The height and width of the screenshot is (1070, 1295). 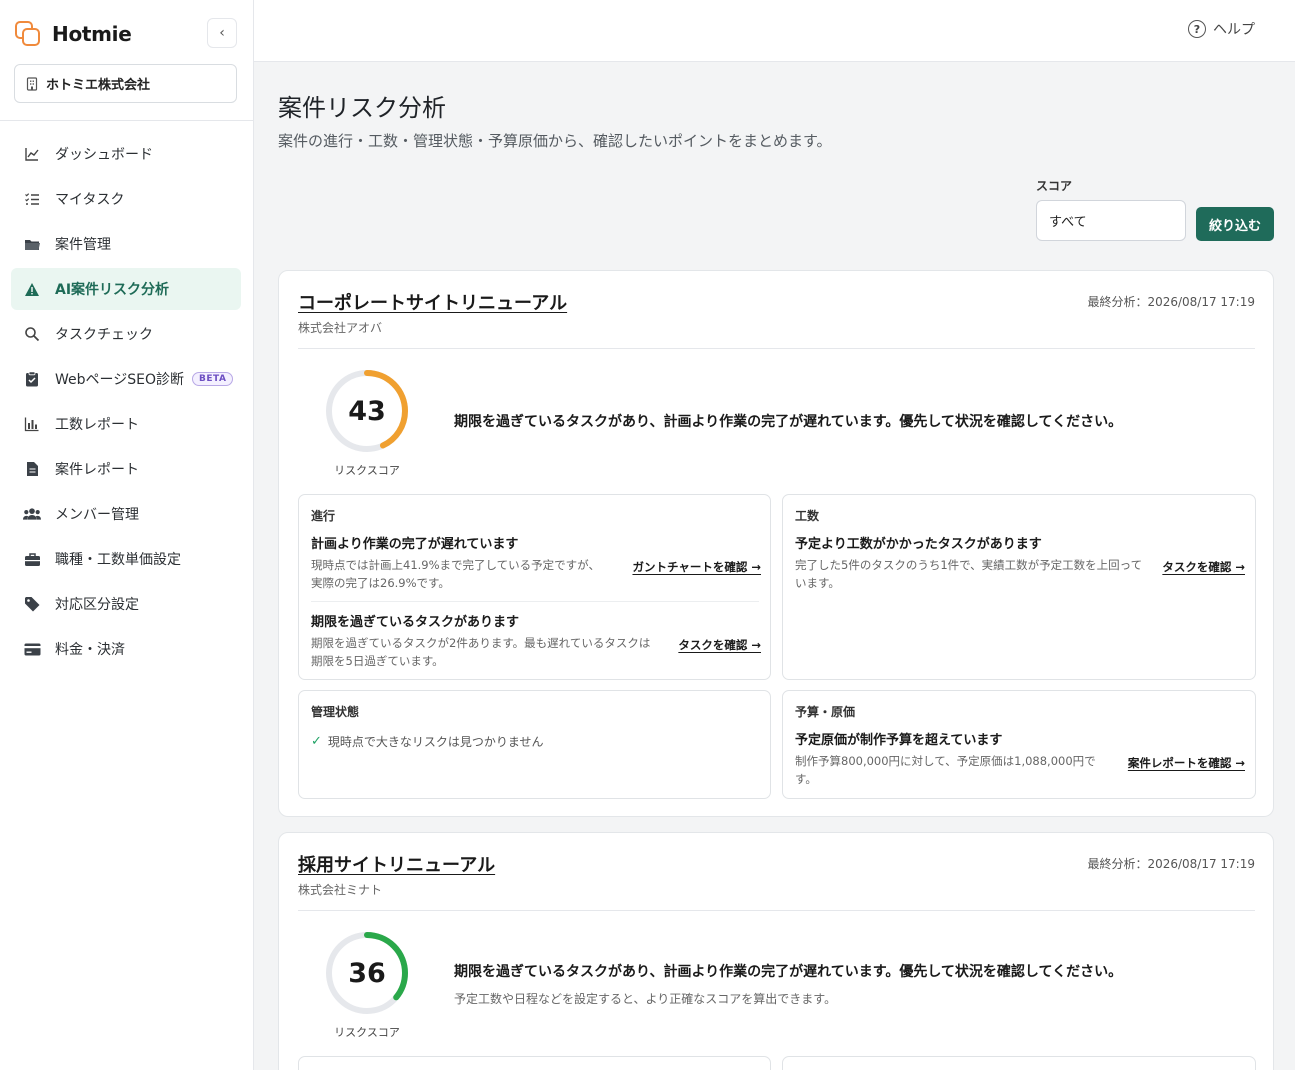 I want to click on checkmark-icon: ✓, so click(x=316, y=741).